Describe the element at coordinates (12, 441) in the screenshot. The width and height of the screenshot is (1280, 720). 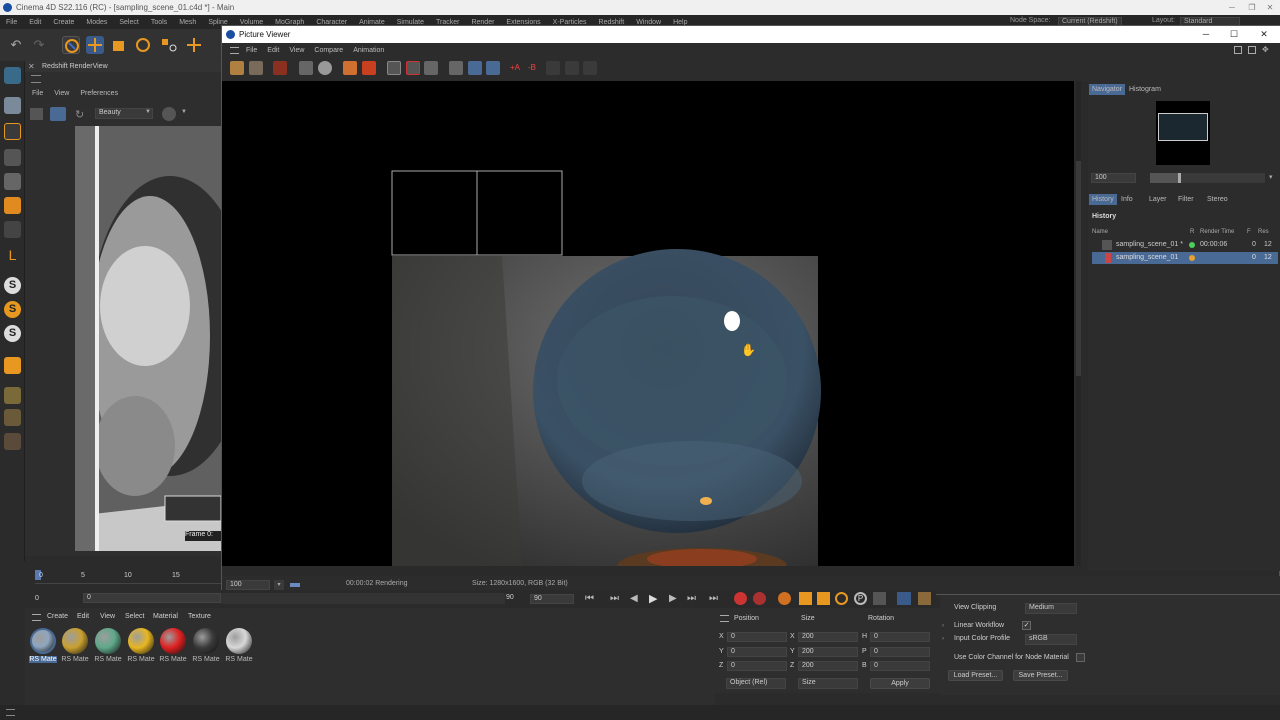
I see `planar-workplane-icon` at that location.